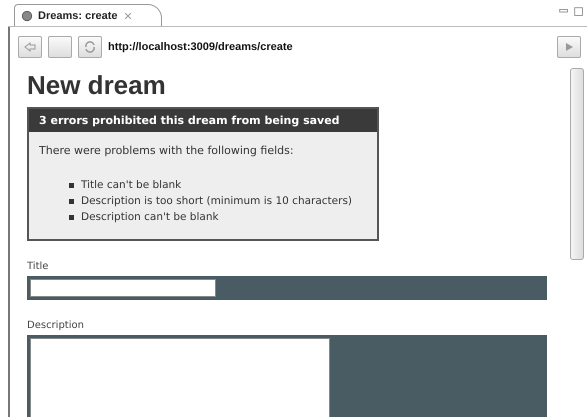 Image resolution: width=587 pixels, height=417 pixels. Describe the element at coordinates (167, 150) in the screenshot. I see `error-intro: There were problems with the following fields:` at that location.